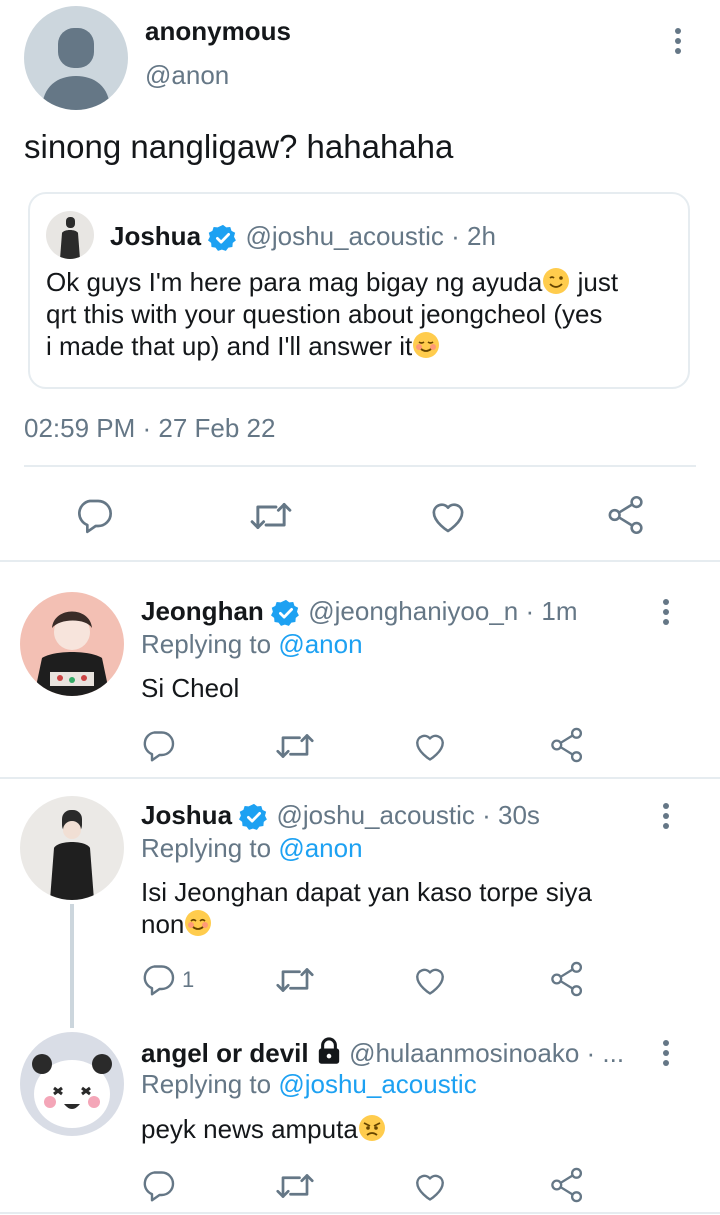 This screenshot has width=720, height=1215. What do you see at coordinates (366, 892) in the screenshot?
I see `reply-text-line1: Isi Jeonghan dapat yan kaso torpe siya` at bounding box center [366, 892].